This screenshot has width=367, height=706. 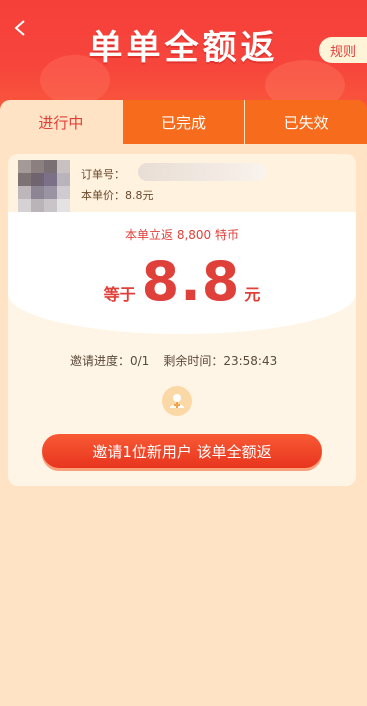 I want to click on invite-button: 邀请1位新用户 该单全额返, so click(x=182, y=451).